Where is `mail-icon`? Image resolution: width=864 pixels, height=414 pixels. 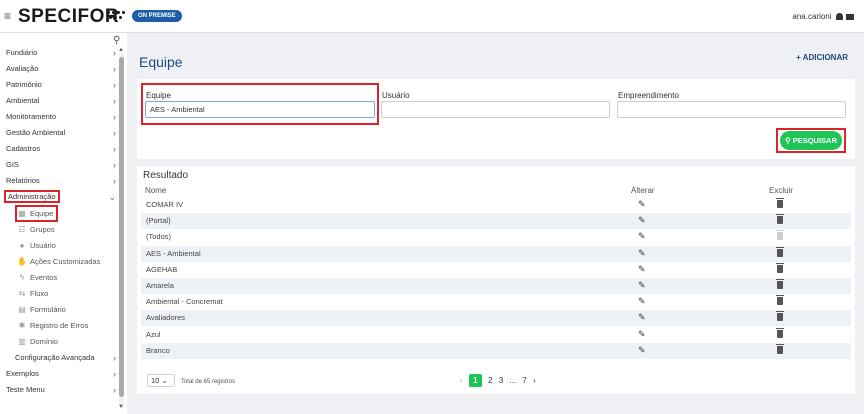
mail-icon is located at coordinates (850, 17).